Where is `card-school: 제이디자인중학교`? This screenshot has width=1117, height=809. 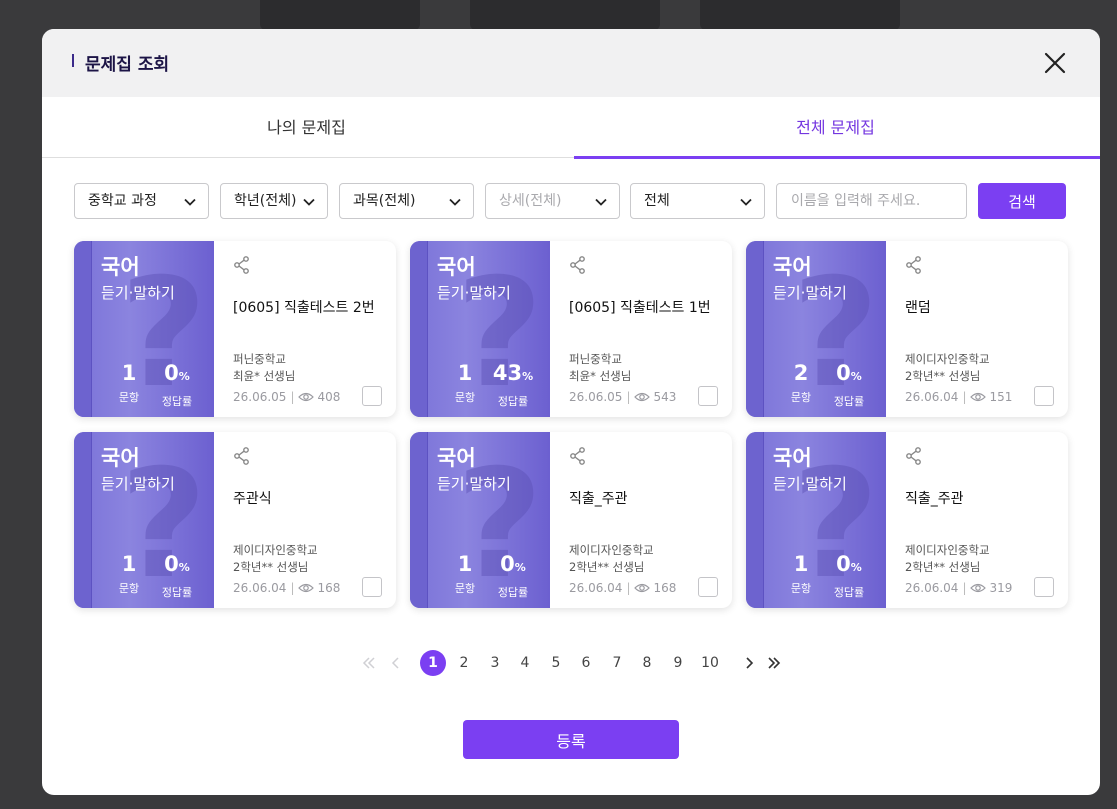 card-school: 제이디자인중학교 is located at coordinates (611, 550).